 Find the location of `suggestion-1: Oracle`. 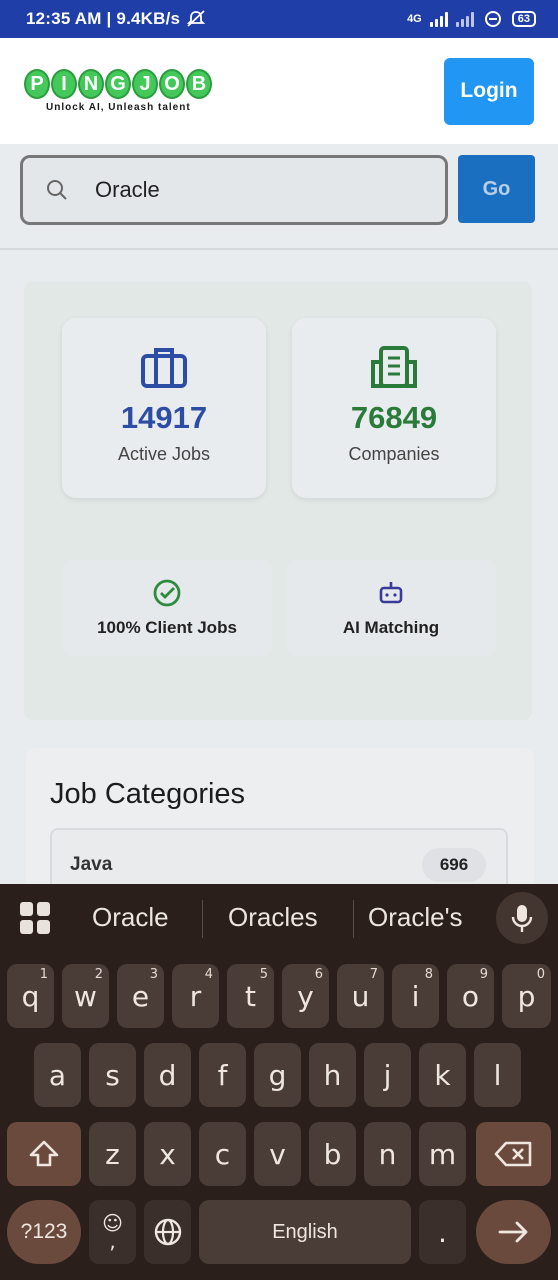

suggestion-1: Oracle is located at coordinates (130, 917).